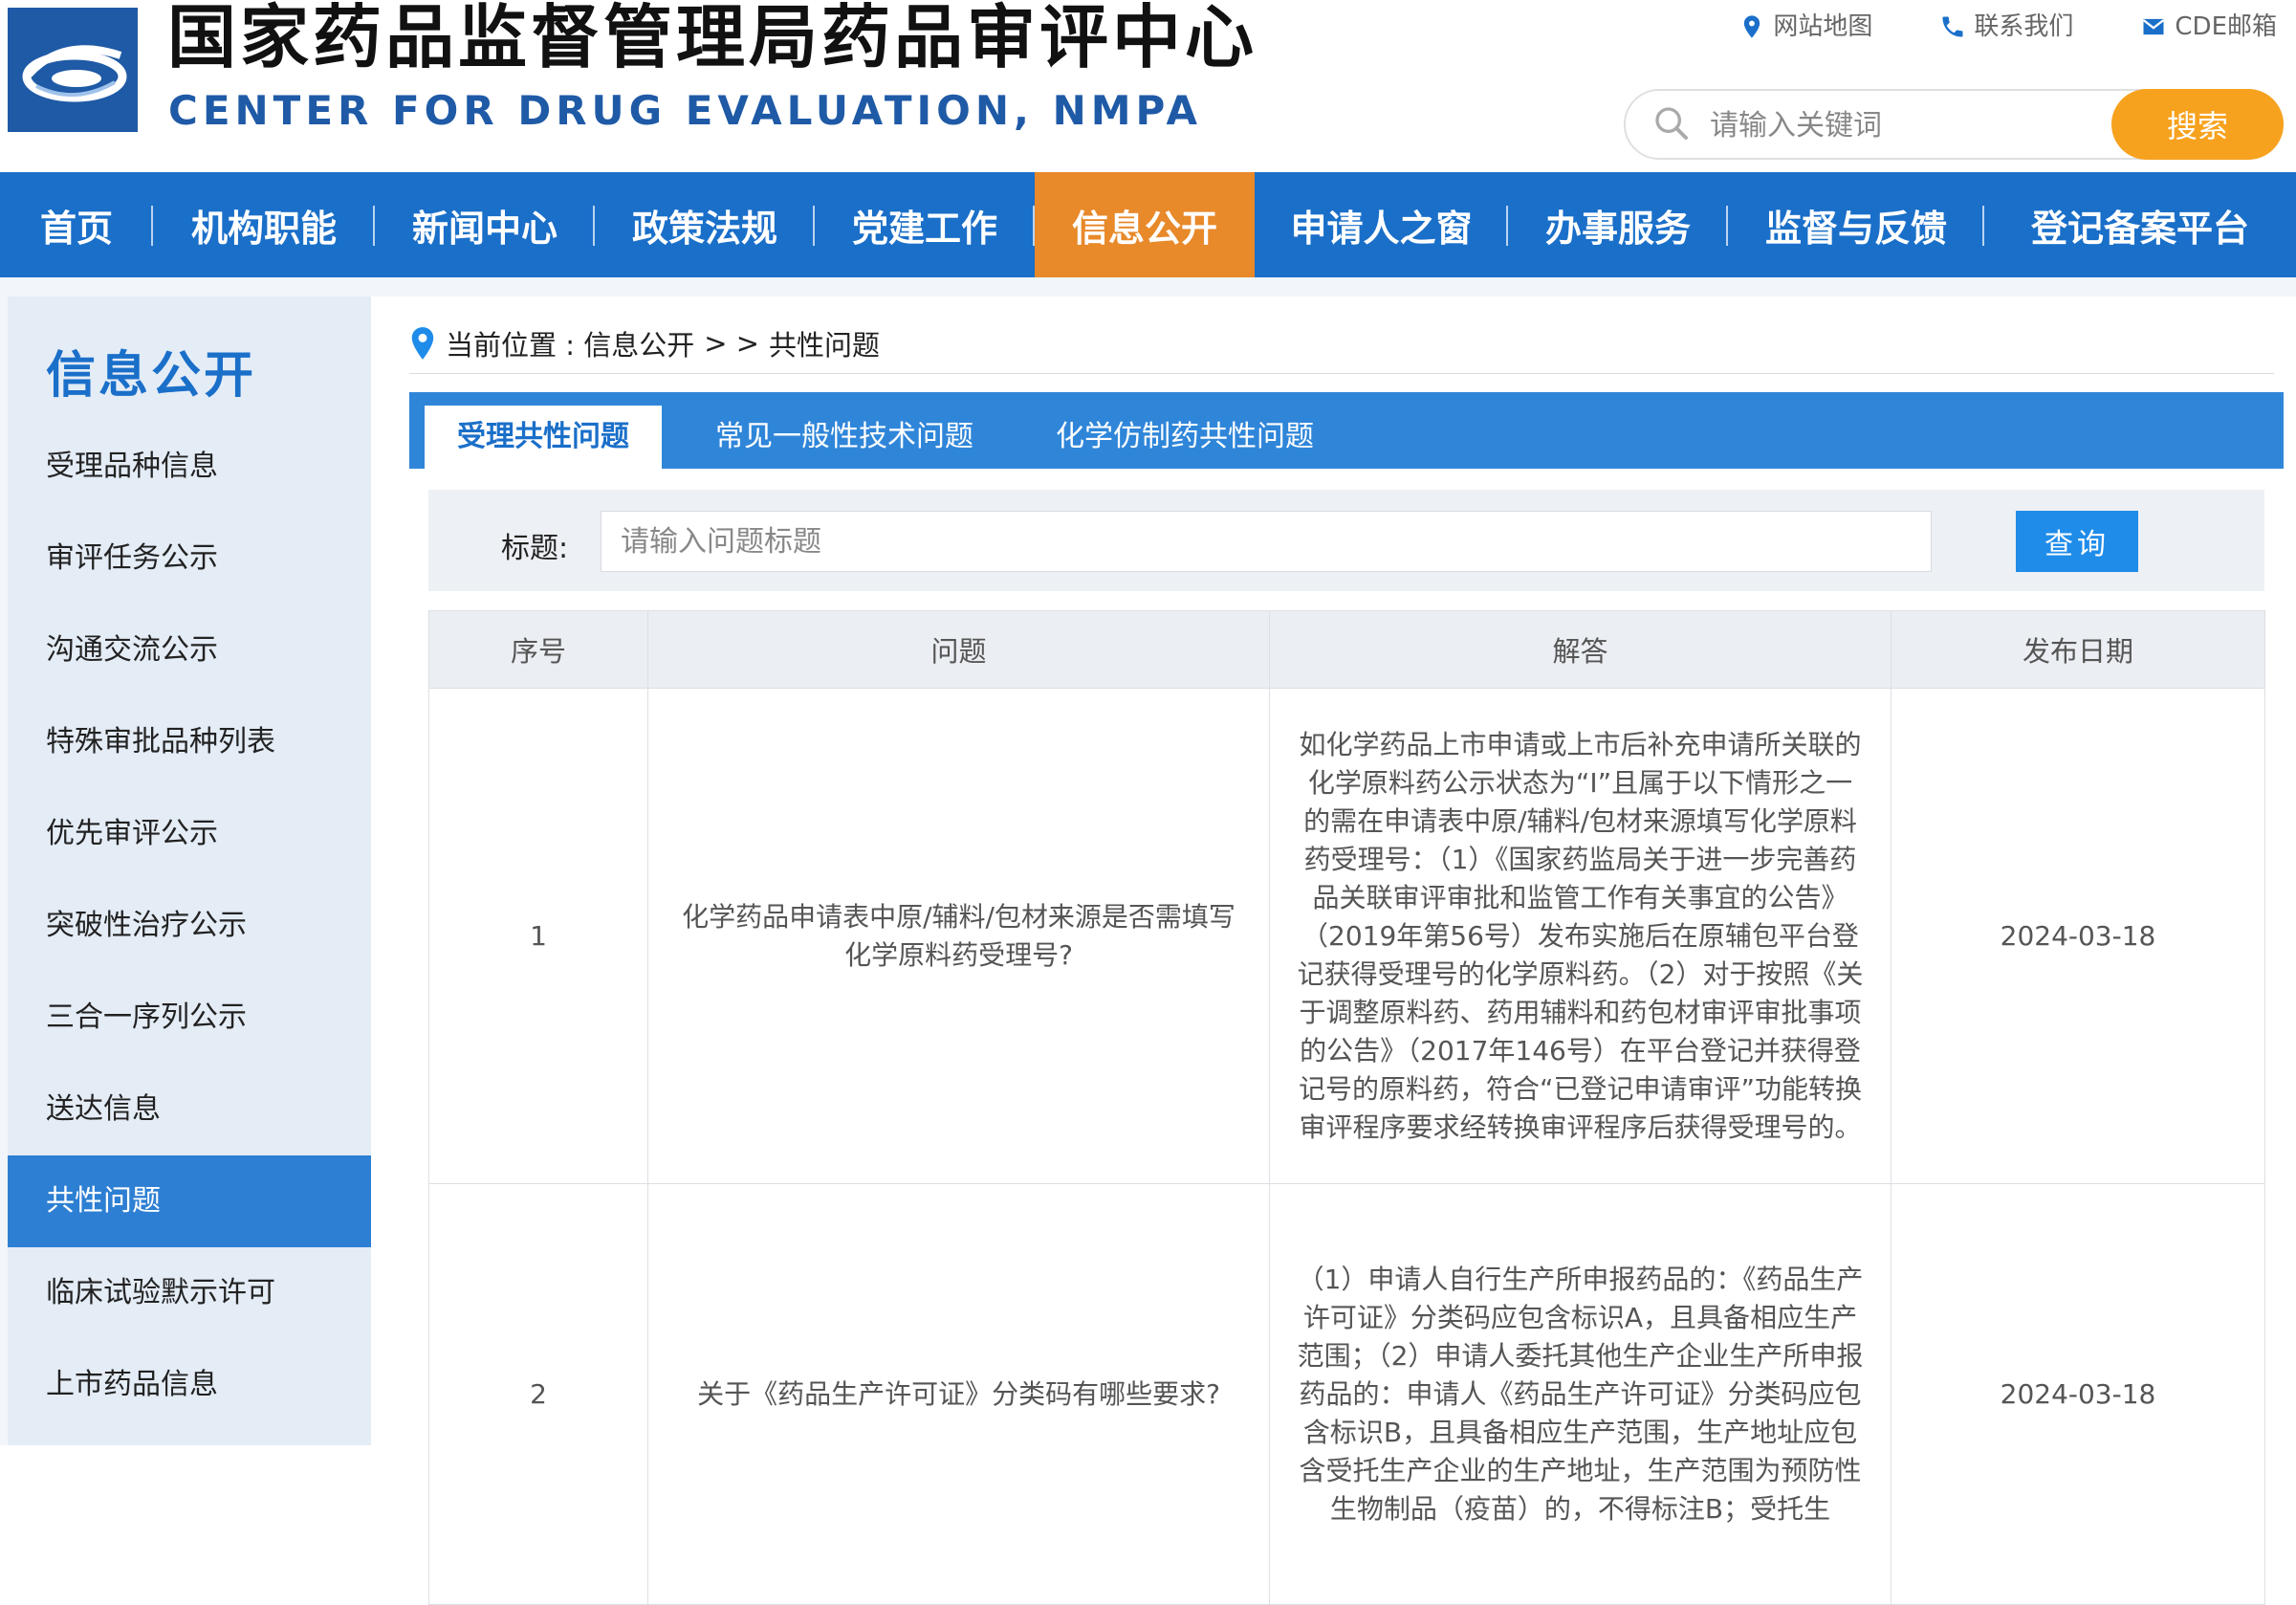 This screenshot has height=1605, width=2296. What do you see at coordinates (189, 1385) in the screenshot?
I see `sidebar-item-marketed-drugs: 上市药品信息` at bounding box center [189, 1385].